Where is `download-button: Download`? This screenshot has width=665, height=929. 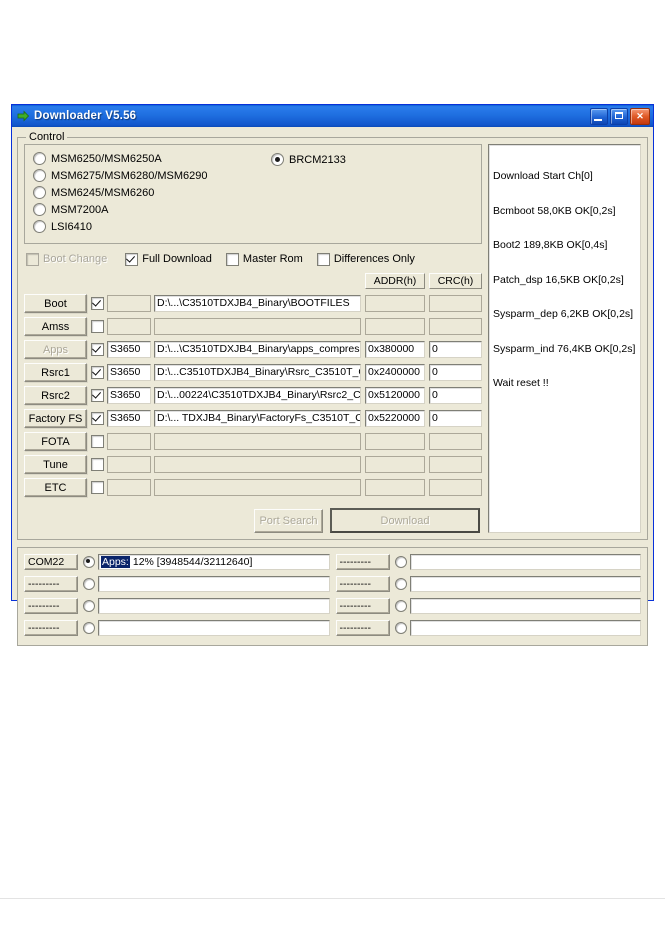 download-button: Download is located at coordinates (405, 520).